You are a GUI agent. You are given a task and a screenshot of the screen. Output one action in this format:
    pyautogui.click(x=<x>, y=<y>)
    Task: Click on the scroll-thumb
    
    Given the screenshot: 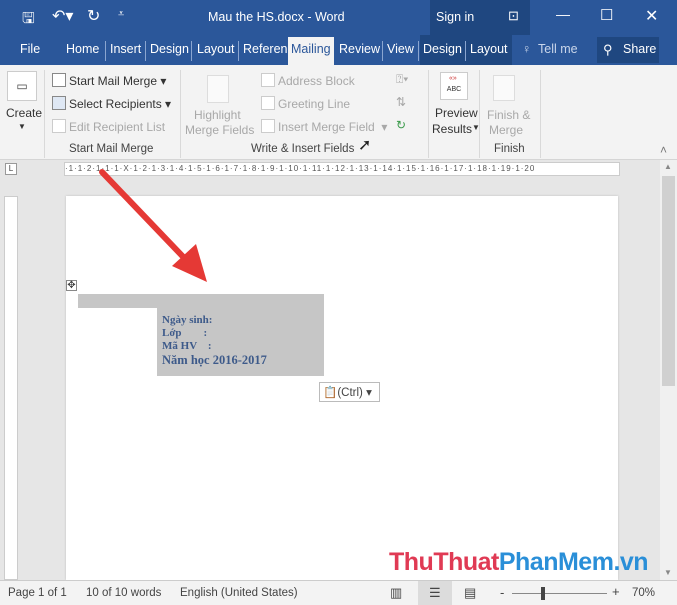 What is the action you would take?
    pyautogui.click(x=668, y=281)
    